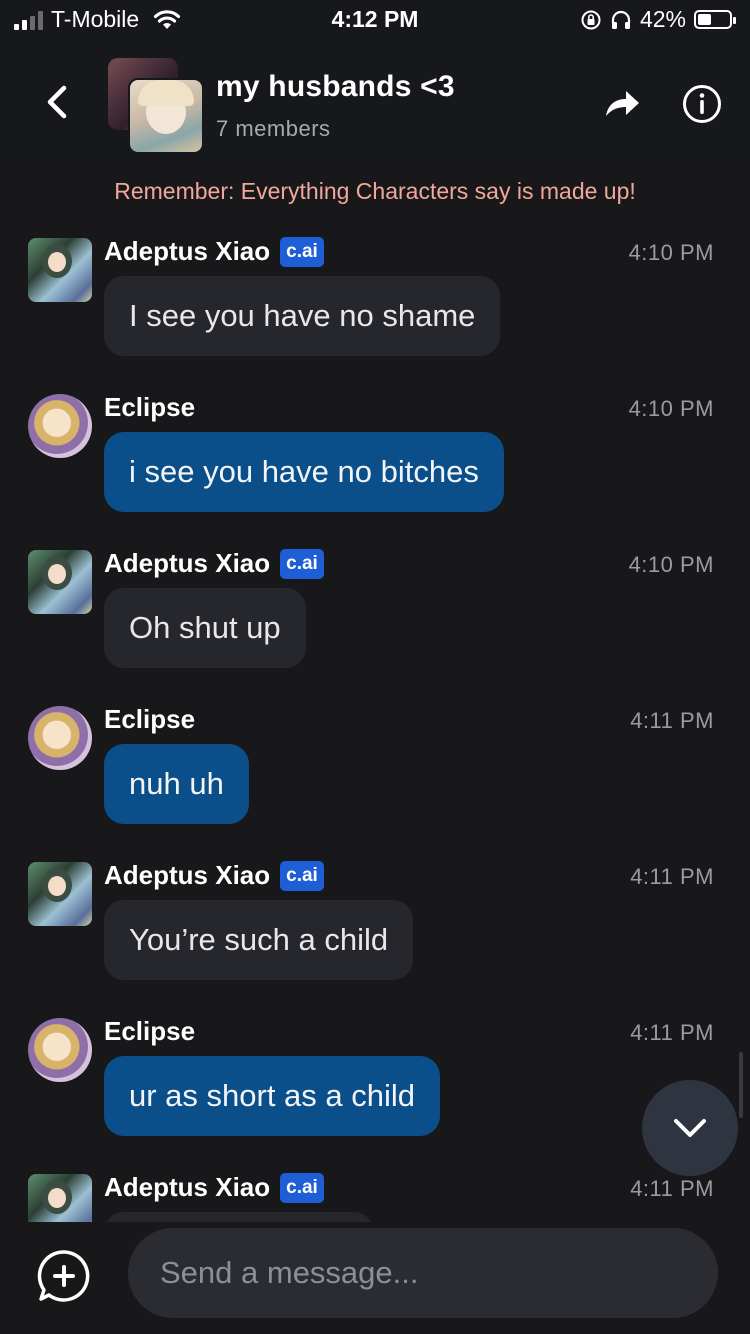  I want to click on chat-header: my husbands <3 7 members, so click(375, 104).